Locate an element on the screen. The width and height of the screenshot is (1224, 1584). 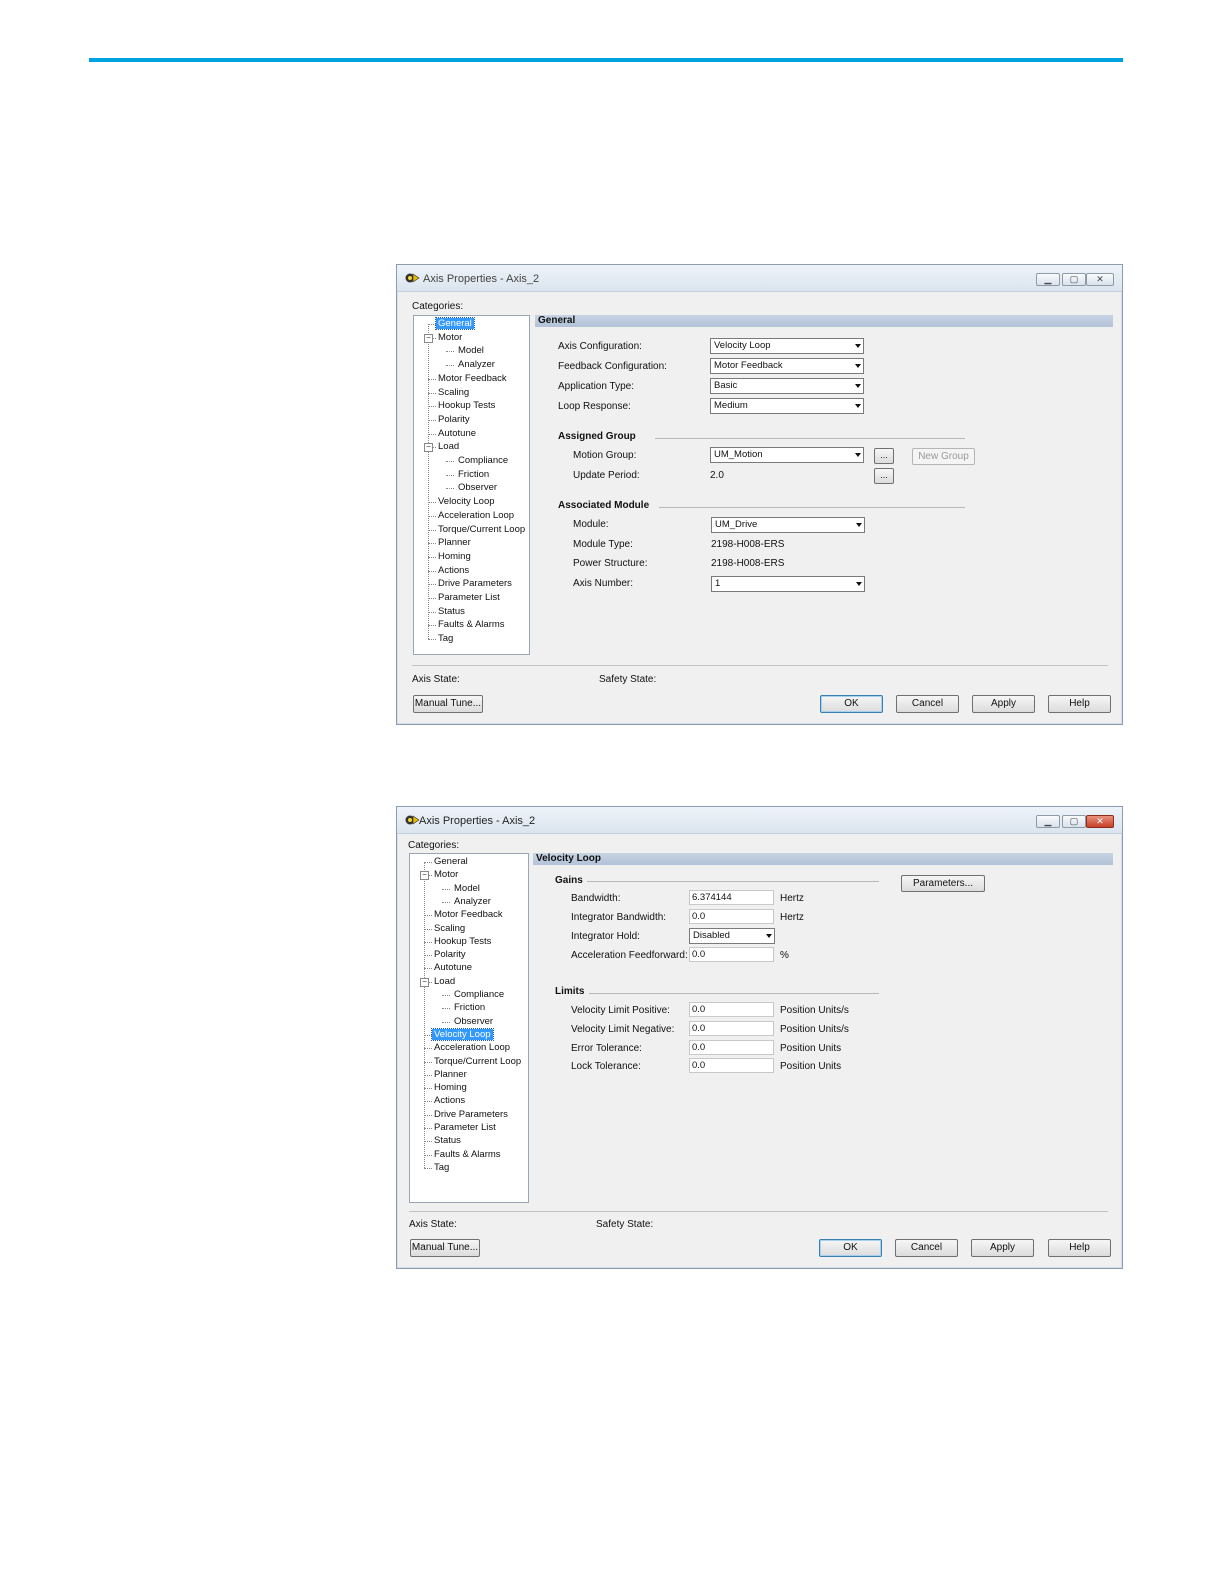
lock-tolerance-input: 0.0 is located at coordinates (731, 1065).